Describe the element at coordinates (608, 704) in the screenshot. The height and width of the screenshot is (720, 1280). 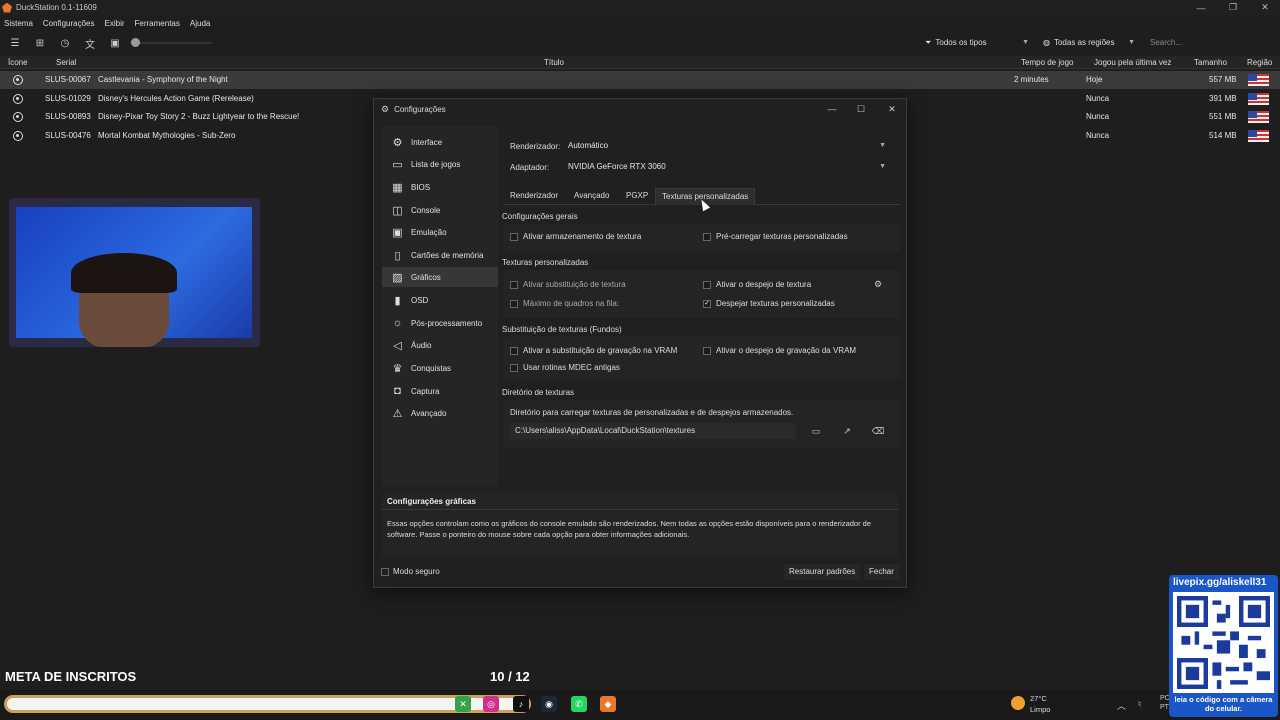
I see `duckstation-taskbar-icon: ◆` at that location.